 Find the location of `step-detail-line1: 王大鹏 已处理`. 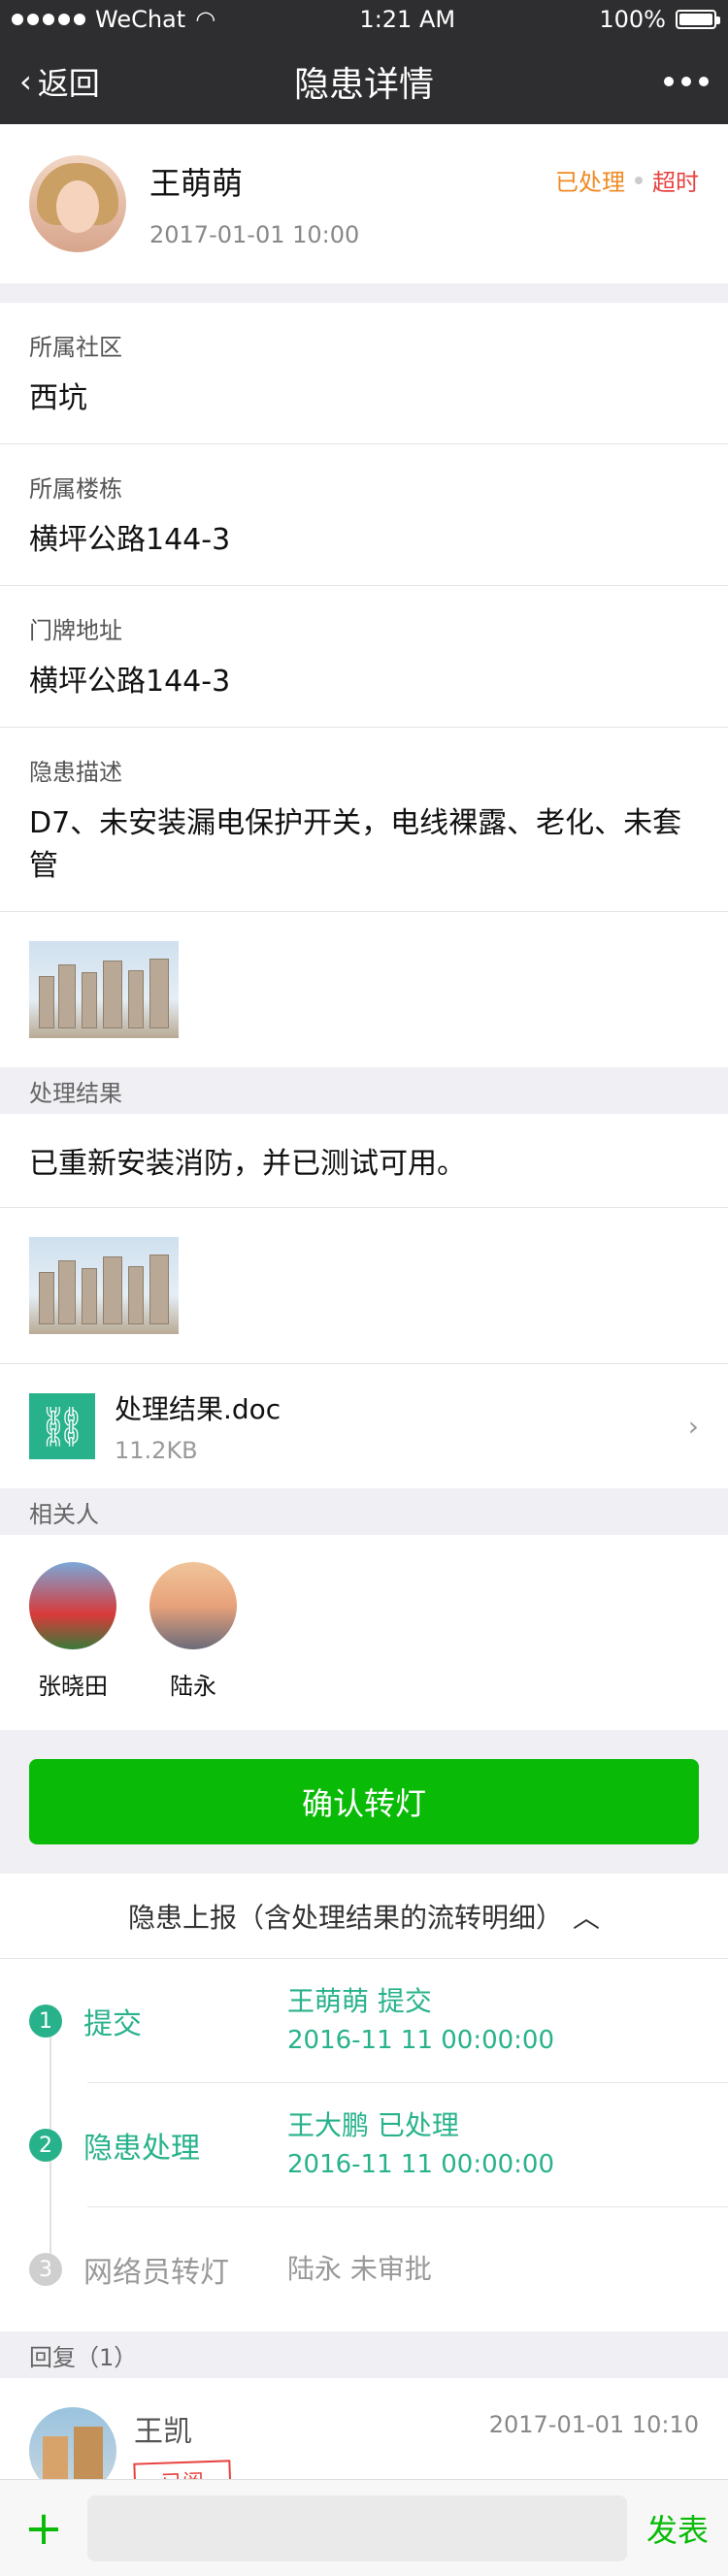

step-detail-line1: 王大鹏 已处理 is located at coordinates (373, 2125).